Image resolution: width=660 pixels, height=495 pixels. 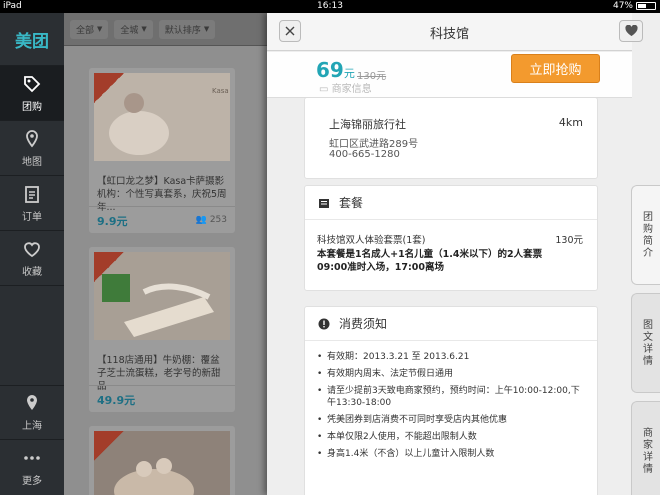 What do you see at coordinates (452, 454) in the screenshot?
I see `notice-item: 身高1.4米（不含）以上儿童计入限制人数` at bounding box center [452, 454].